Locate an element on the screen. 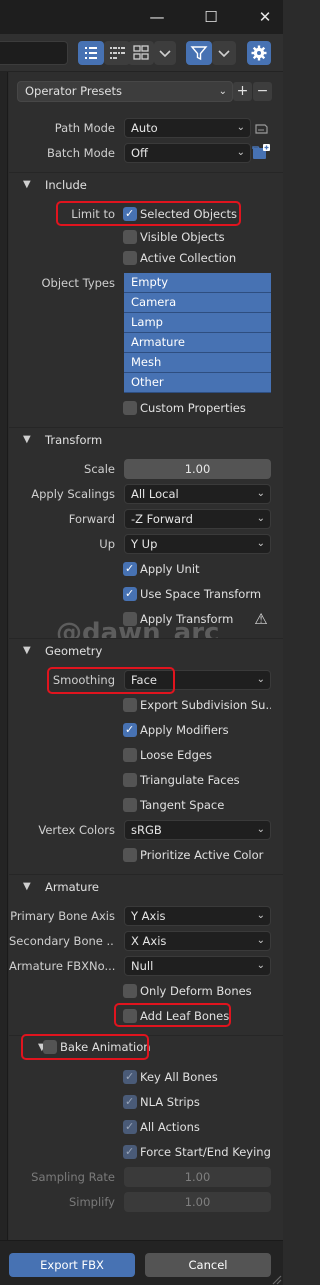 This screenshot has height=1285, width=320. prioritize-active-color-checkbox: Prioritize Active Color is located at coordinates (197, 855).